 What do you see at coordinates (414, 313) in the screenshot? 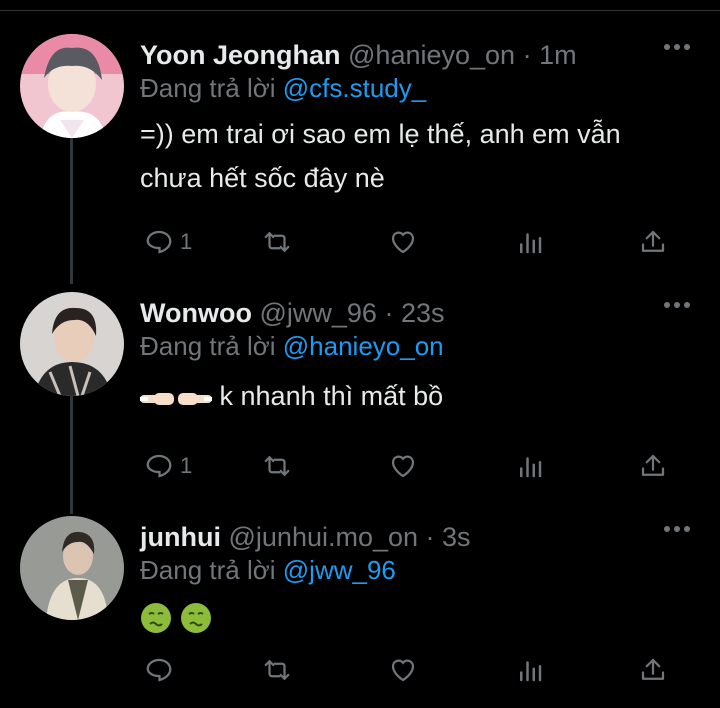
I see `timestamp: · 23s` at bounding box center [414, 313].